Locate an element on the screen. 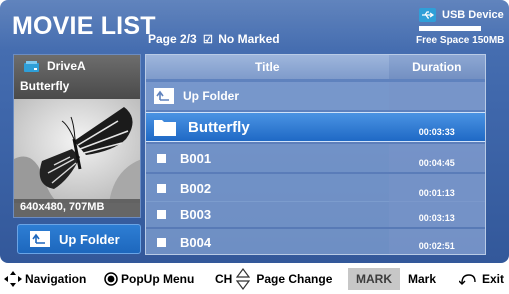 This screenshot has width=509, height=294. list-item-selected: Butterfly 00:03:33 is located at coordinates (315, 127).